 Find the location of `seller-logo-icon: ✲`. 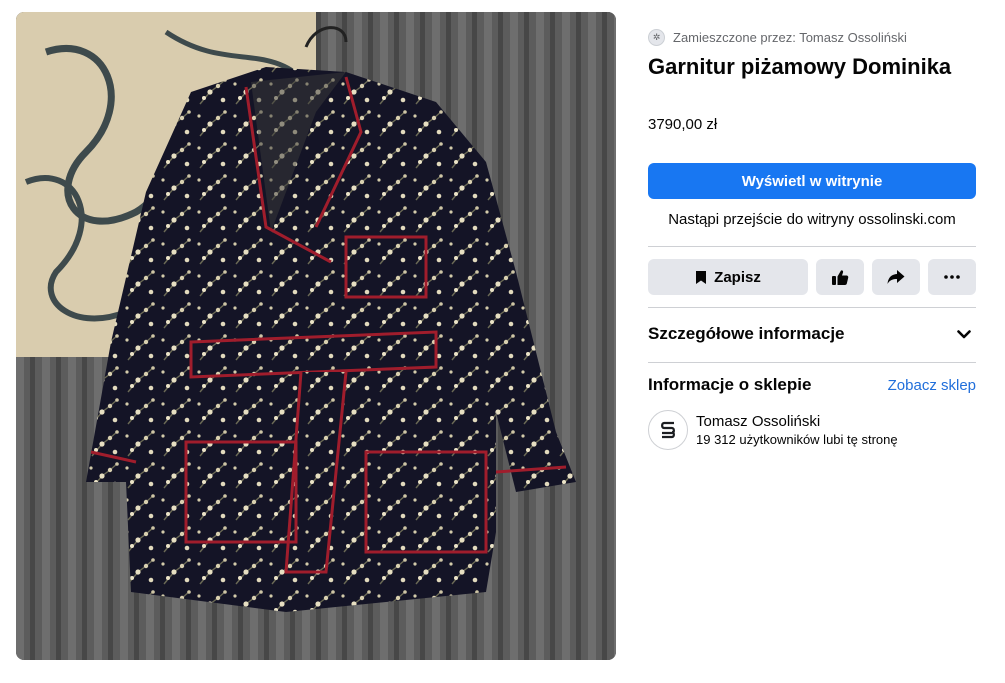

seller-logo-icon: ✲ is located at coordinates (656, 37).